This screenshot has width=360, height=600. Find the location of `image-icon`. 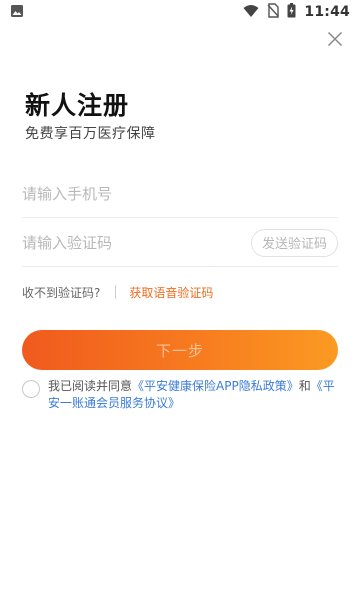

image-icon is located at coordinates (17, 12).